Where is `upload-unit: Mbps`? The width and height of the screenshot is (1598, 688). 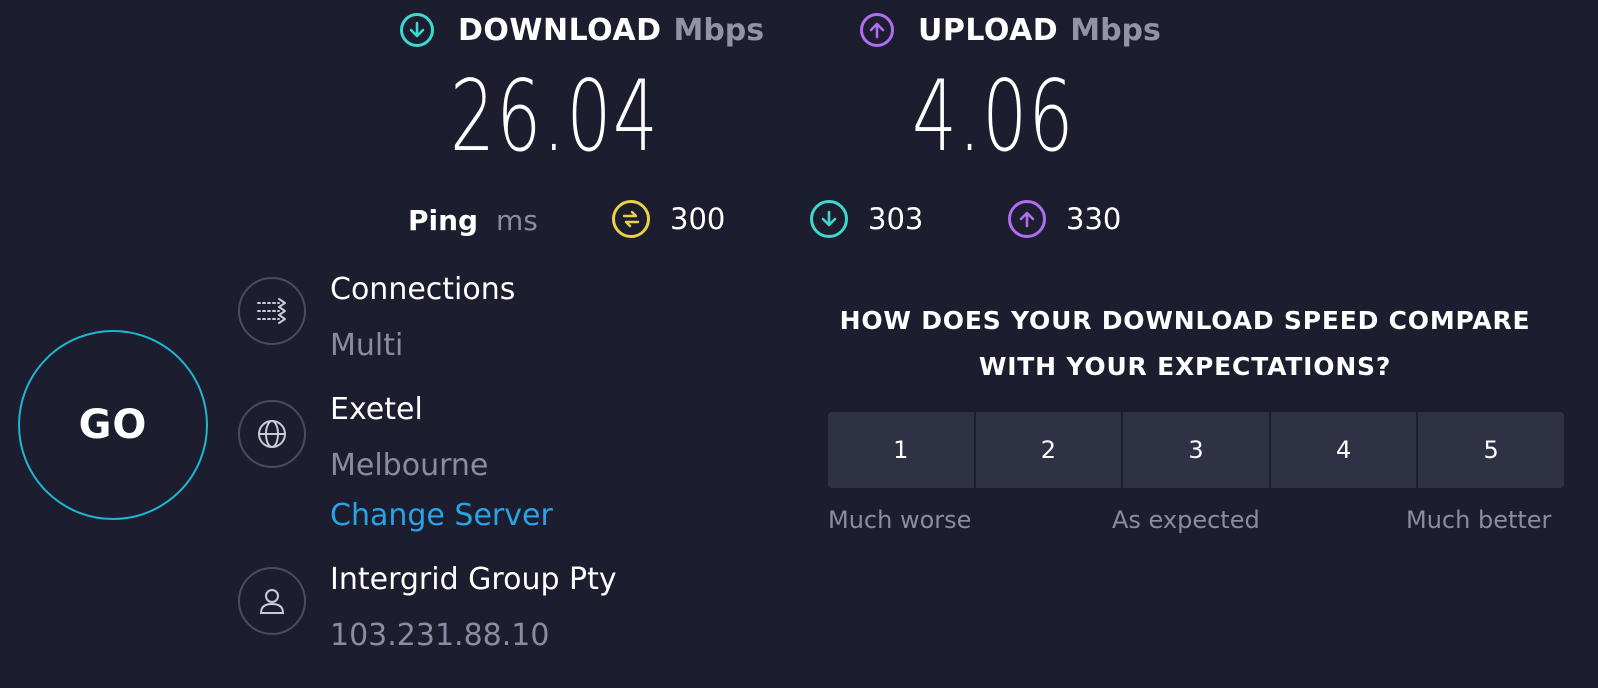 upload-unit: Mbps is located at coordinates (1115, 30).